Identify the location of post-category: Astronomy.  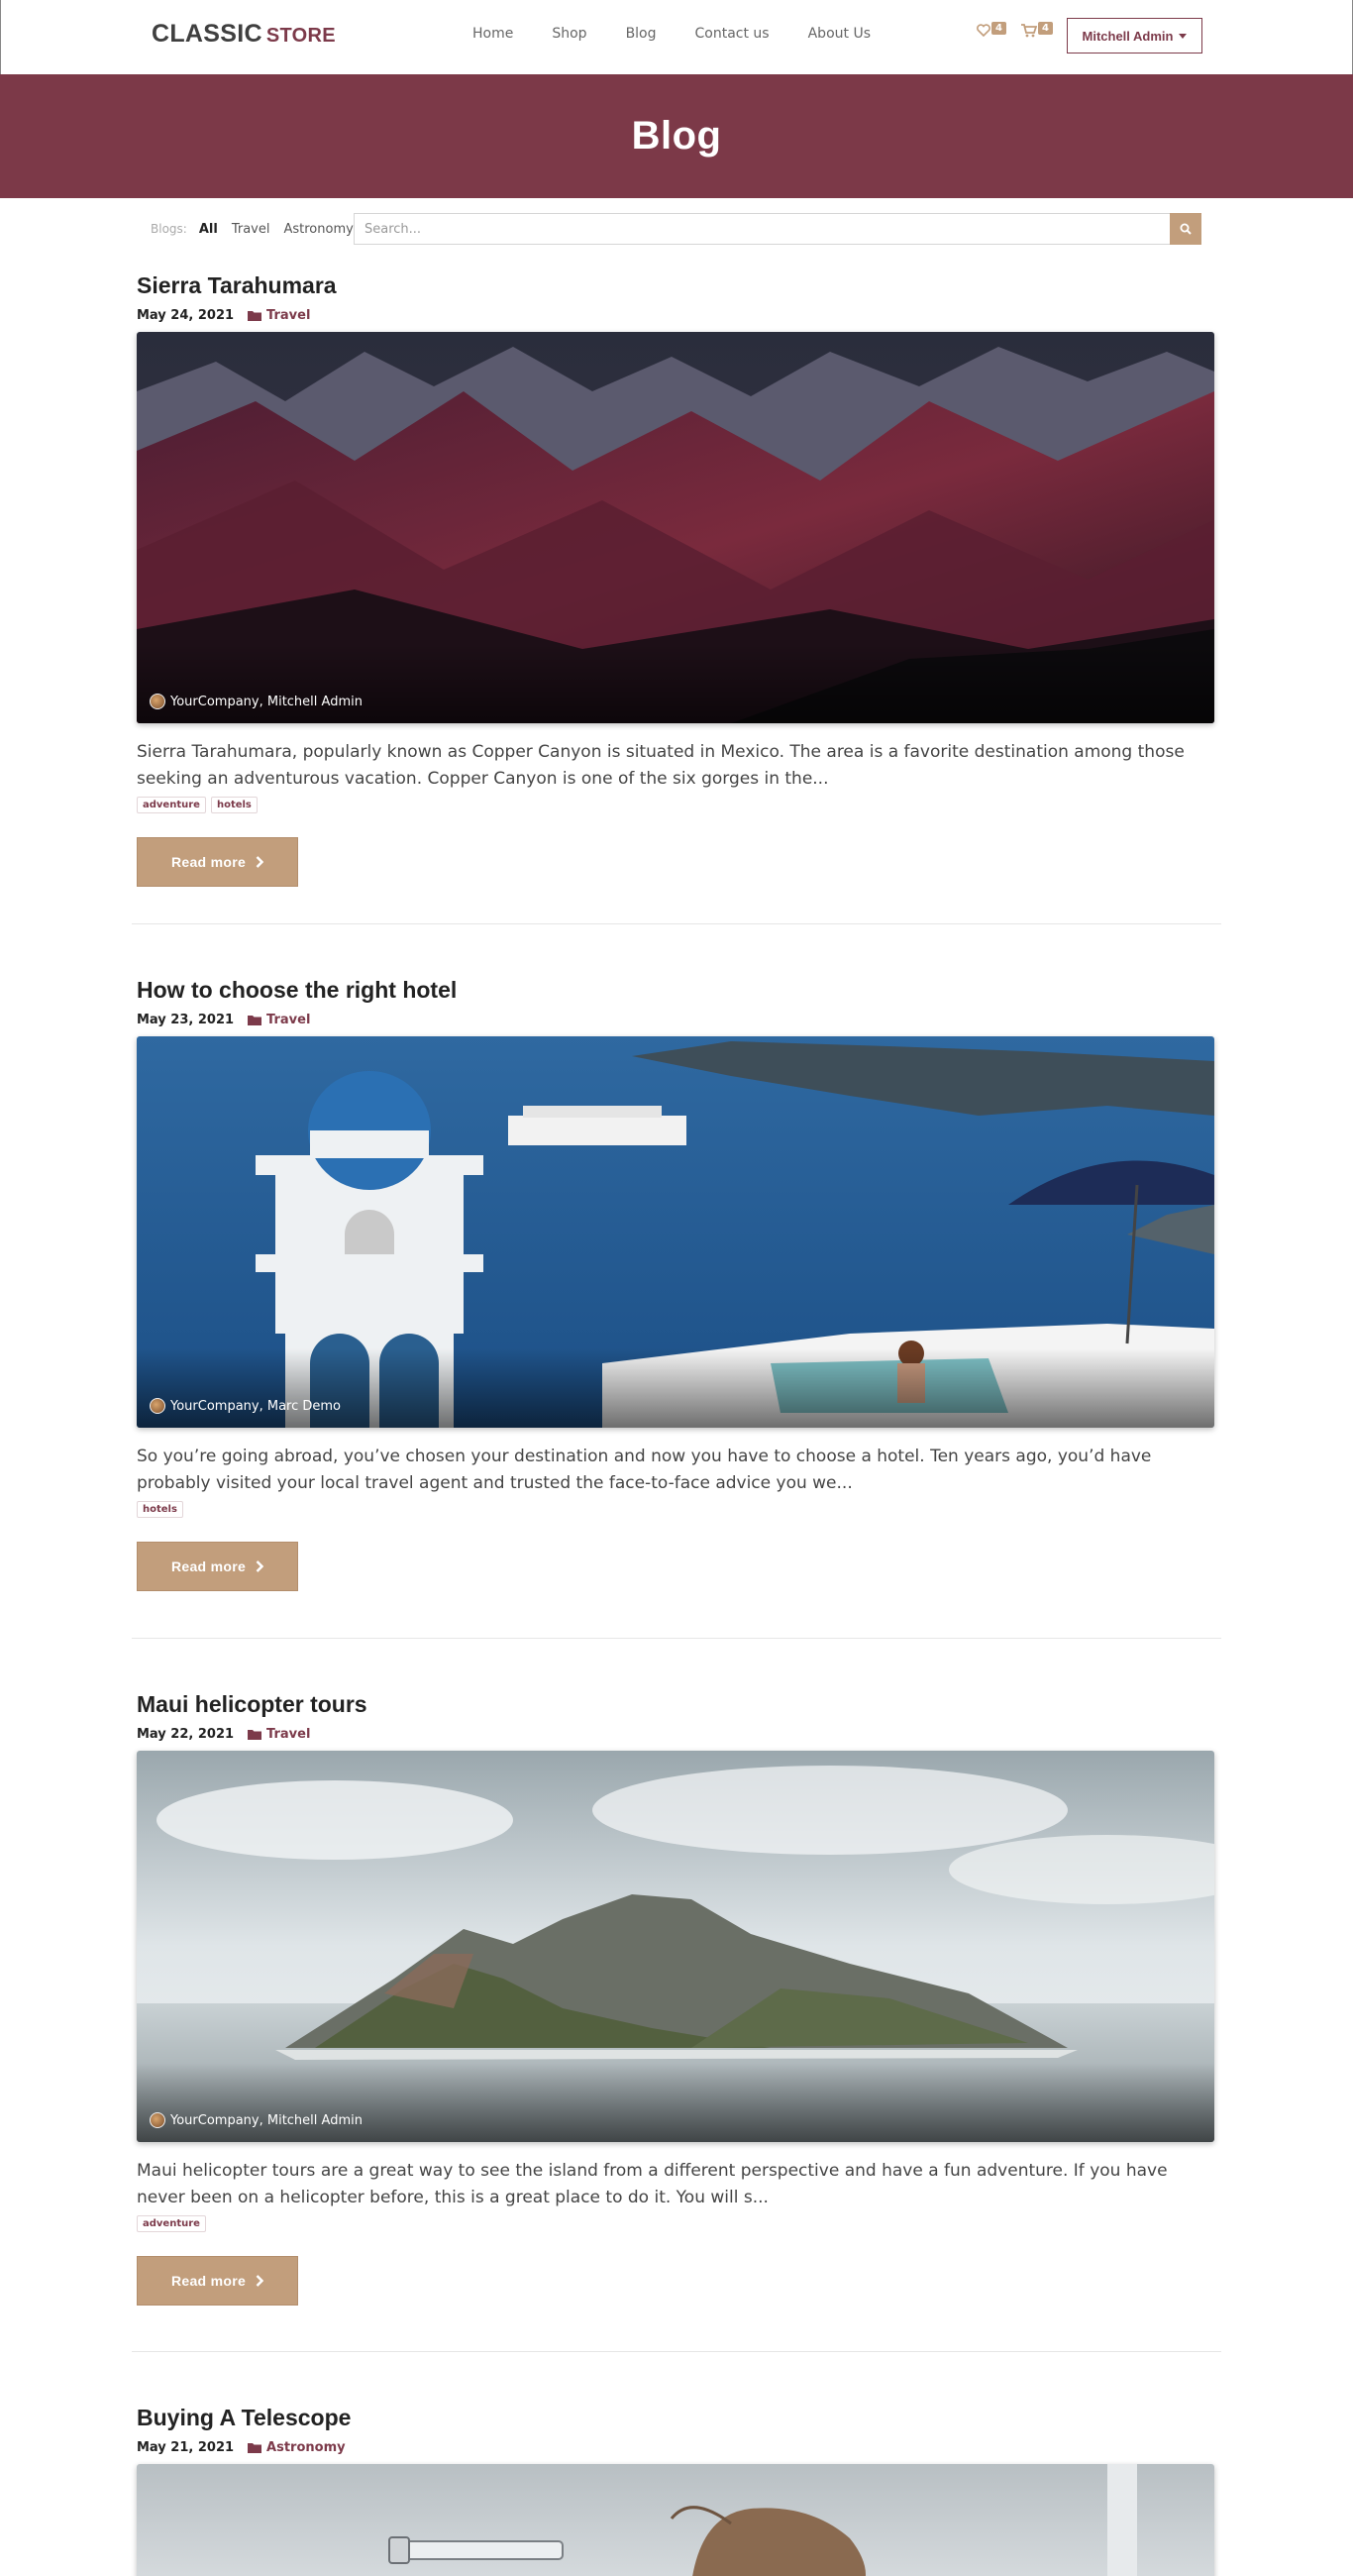
(297, 2447).